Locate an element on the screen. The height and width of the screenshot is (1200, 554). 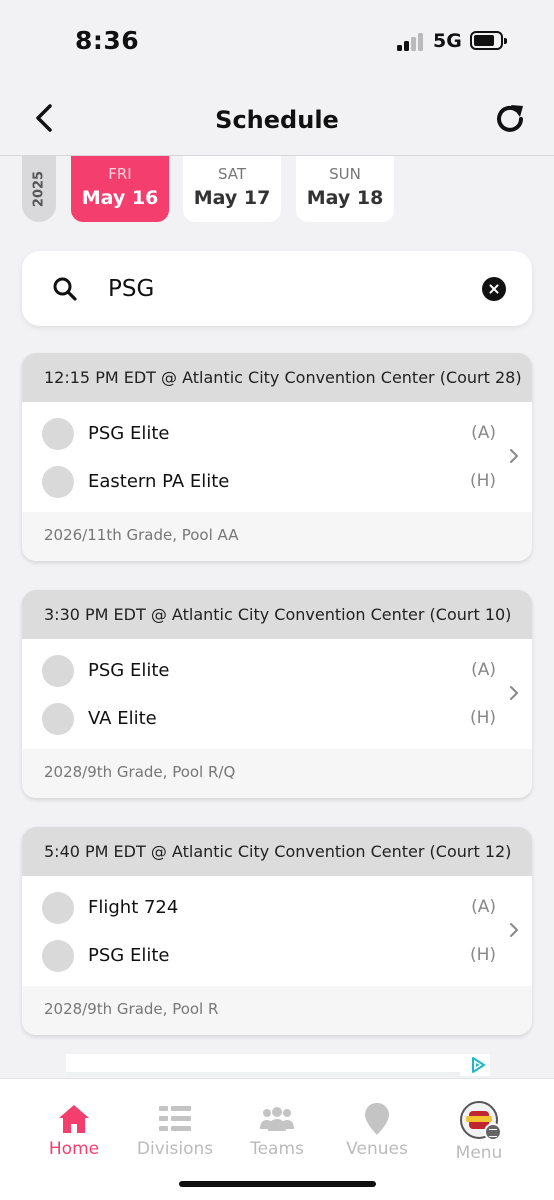
team-row: VA Elite (H) is located at coordinates (277, 718).